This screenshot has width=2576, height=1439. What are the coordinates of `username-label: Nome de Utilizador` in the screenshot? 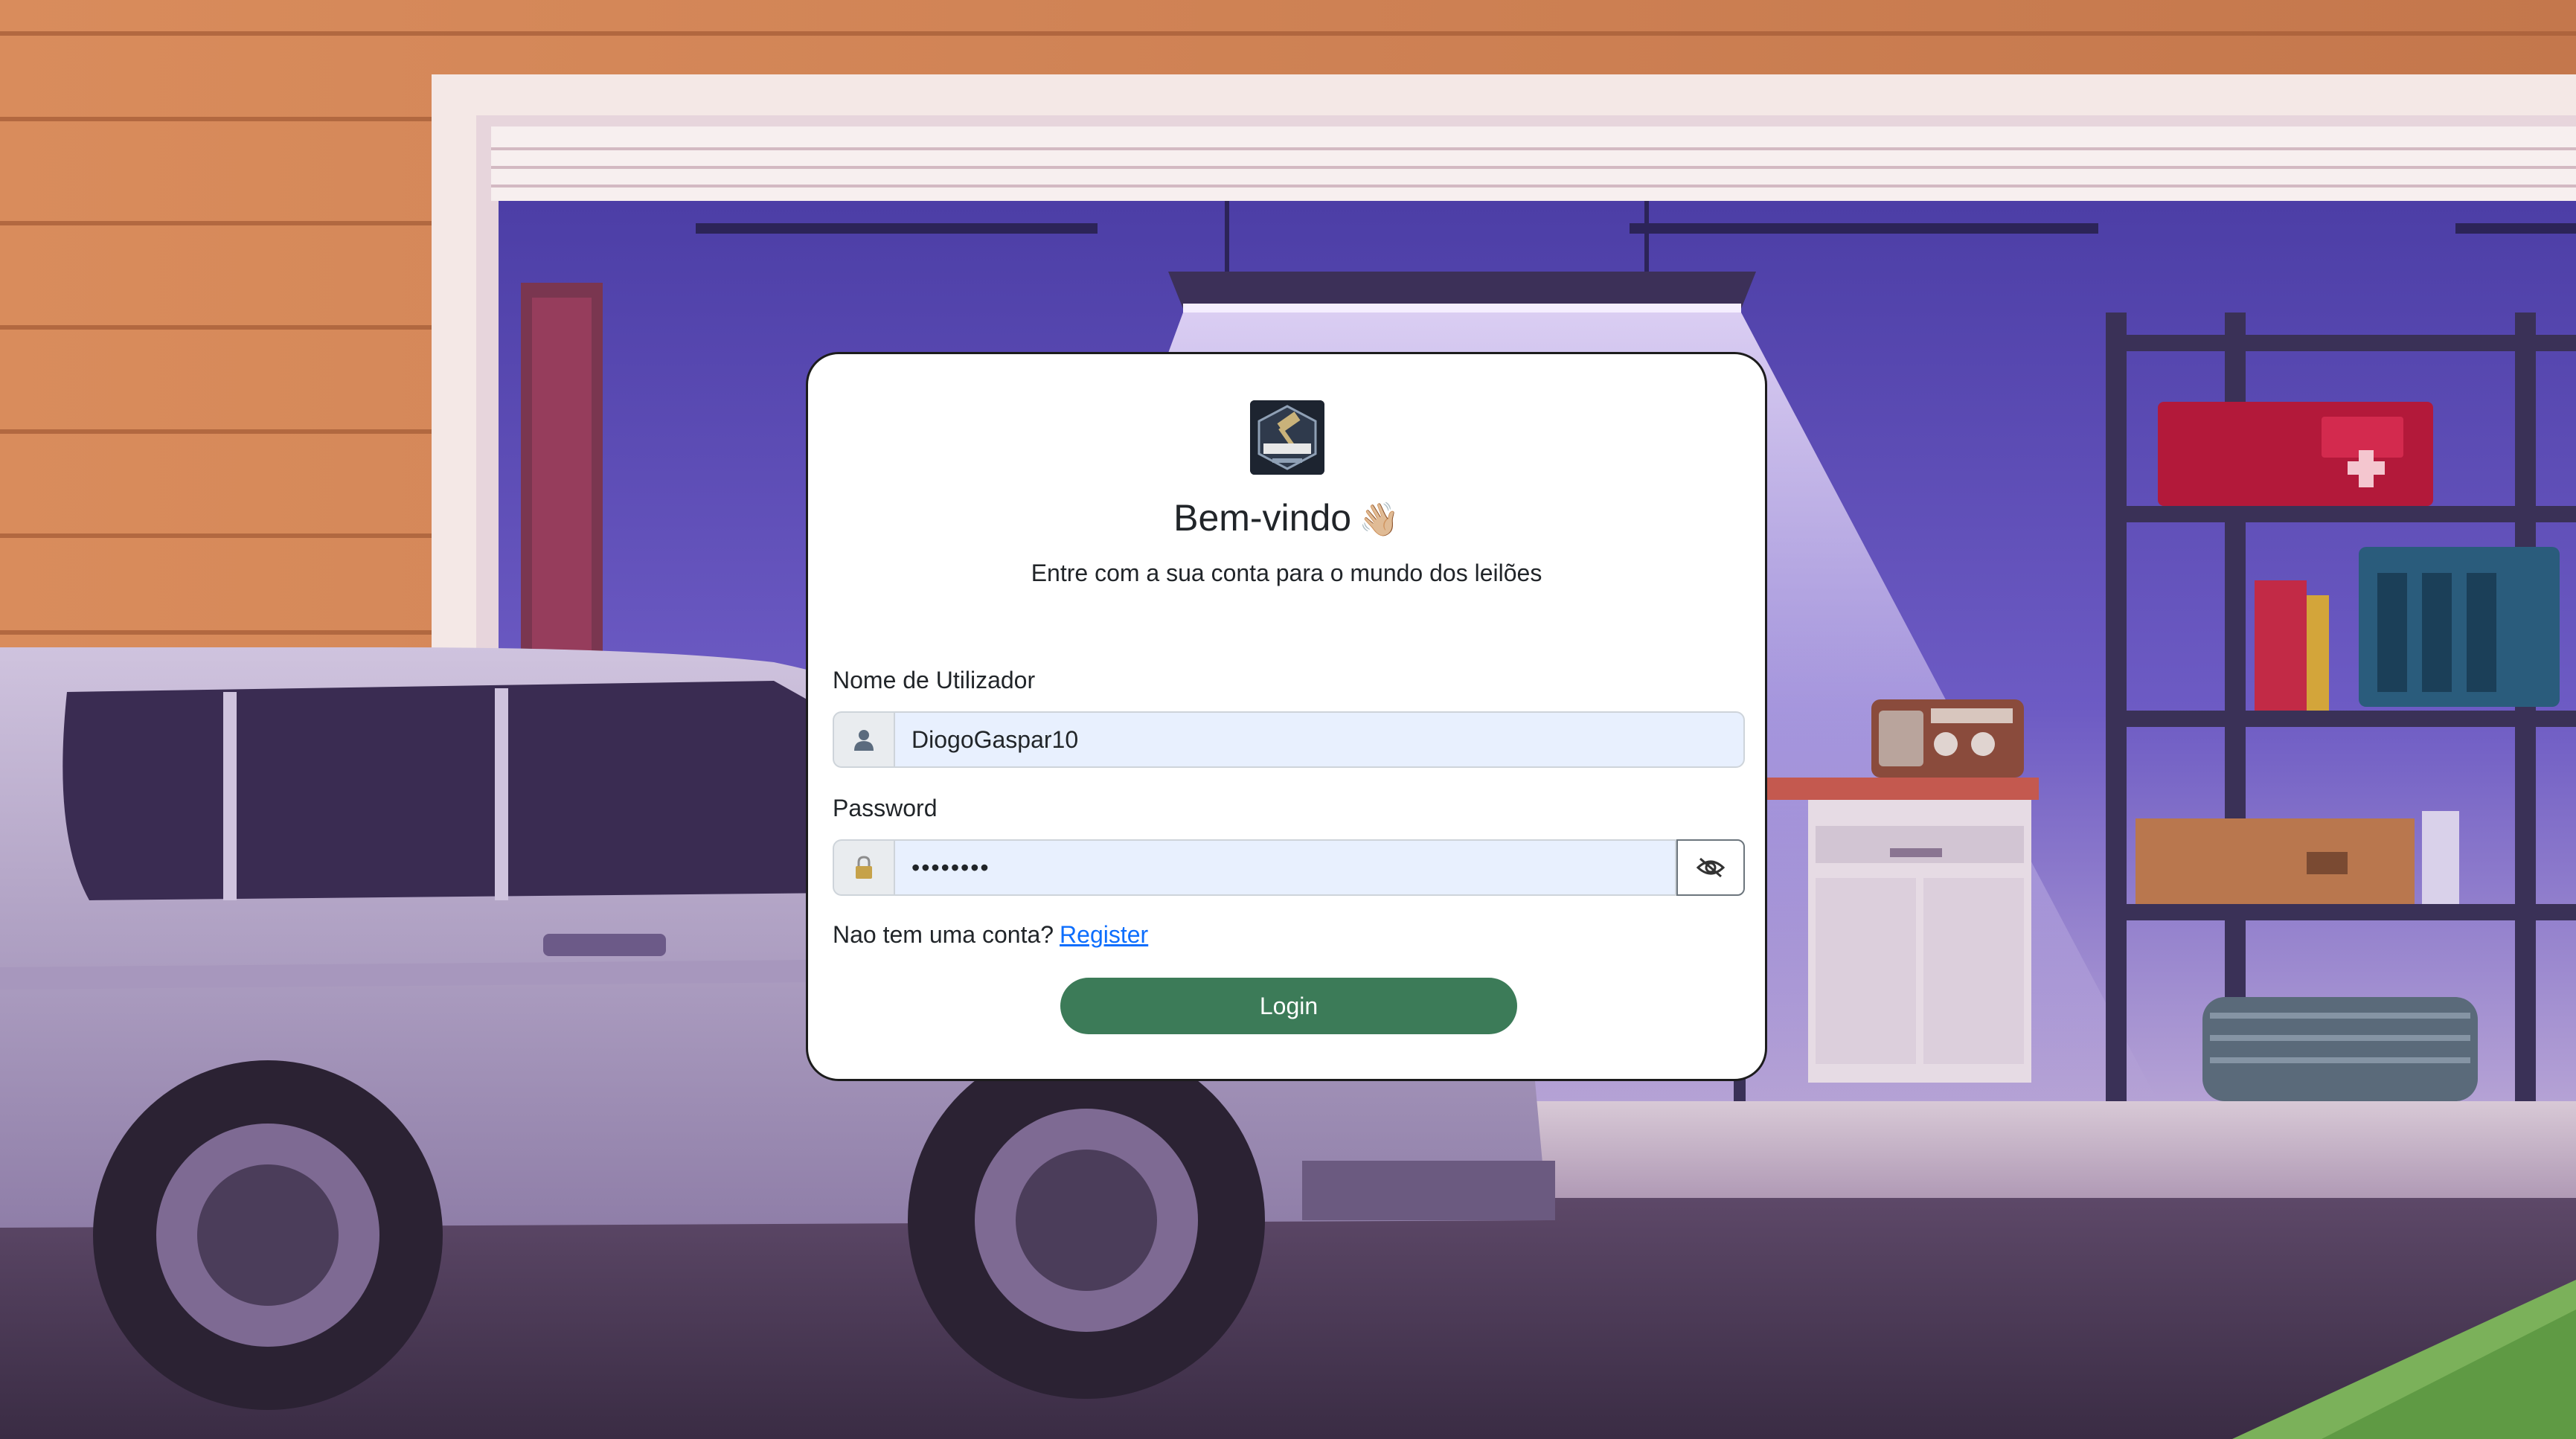 It's located at (934, 680).